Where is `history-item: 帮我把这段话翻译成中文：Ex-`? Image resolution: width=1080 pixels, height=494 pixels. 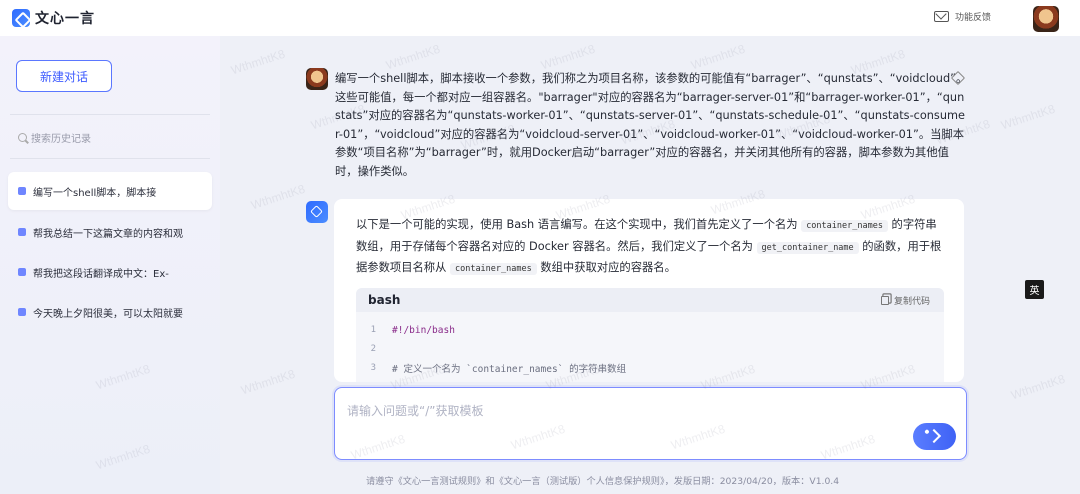 history-item: 帮我把这段话翻译成中文：Ex- is located at coordinates (110, 272).